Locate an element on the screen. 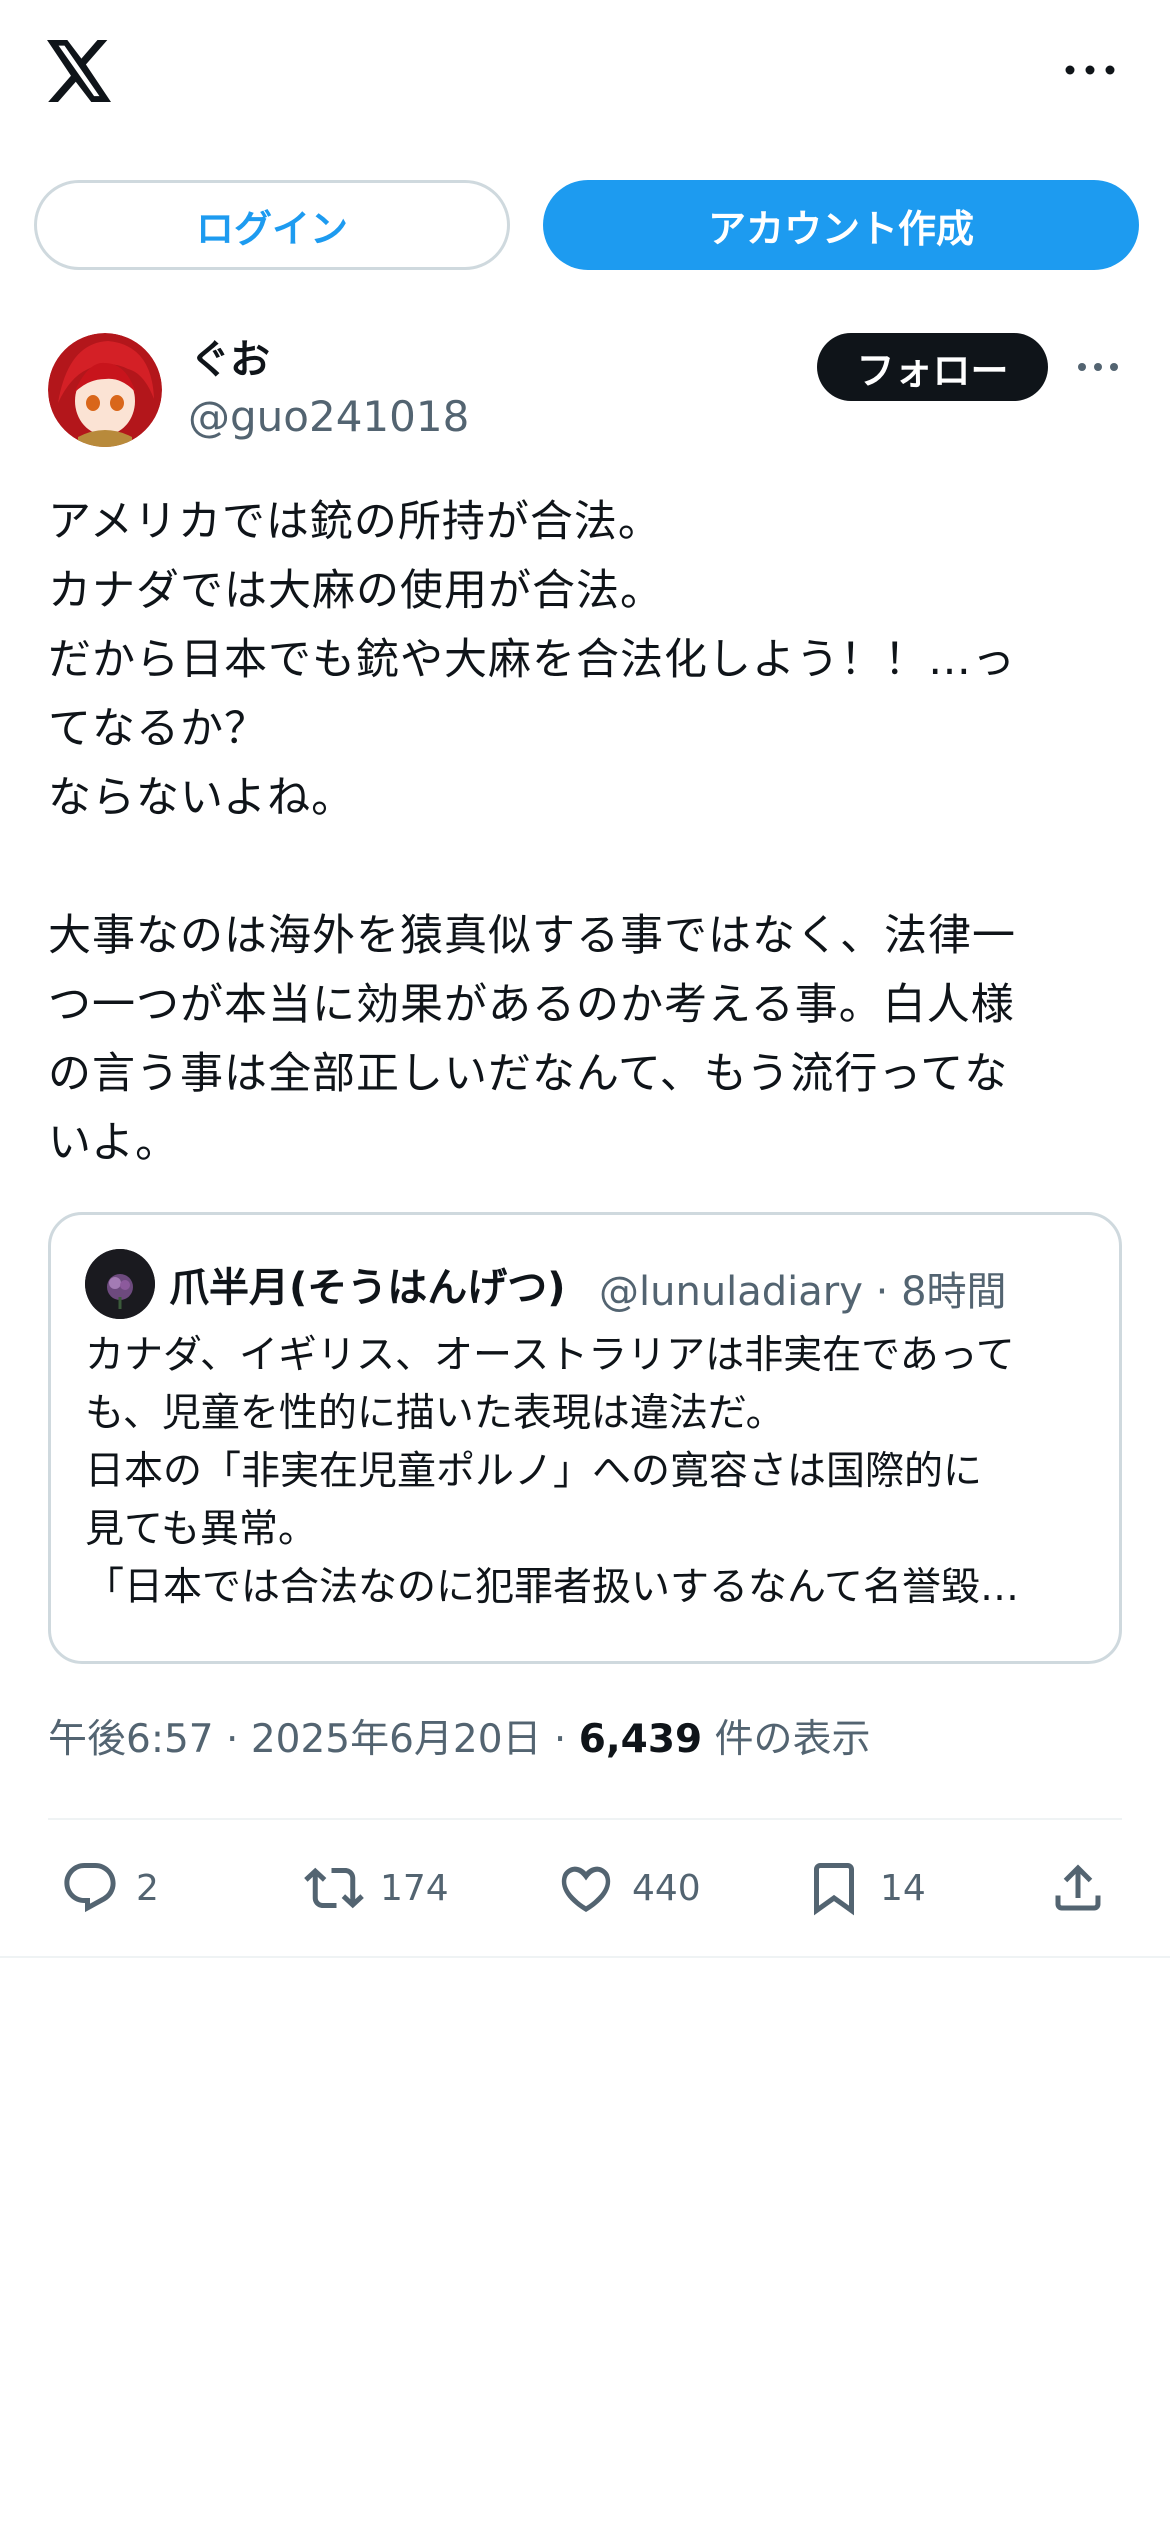 Image resolution: width=1170 pixels, height=2532 pixels. reply-count: 2 is located at coordinates (147, 1888).